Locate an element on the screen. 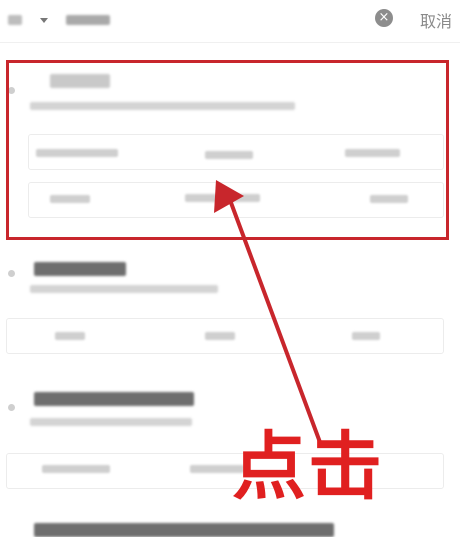 The image size is (460, 537). annotation-label: 点击 is located at coordinates (308, 467).